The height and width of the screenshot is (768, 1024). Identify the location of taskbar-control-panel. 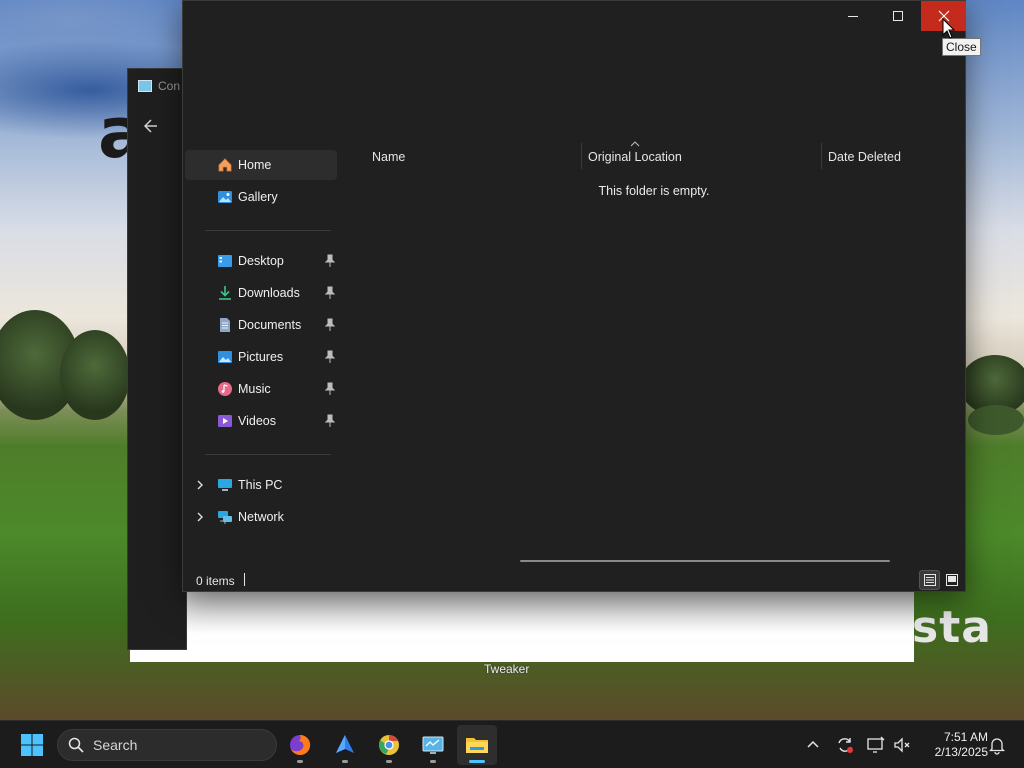
(433, 745).